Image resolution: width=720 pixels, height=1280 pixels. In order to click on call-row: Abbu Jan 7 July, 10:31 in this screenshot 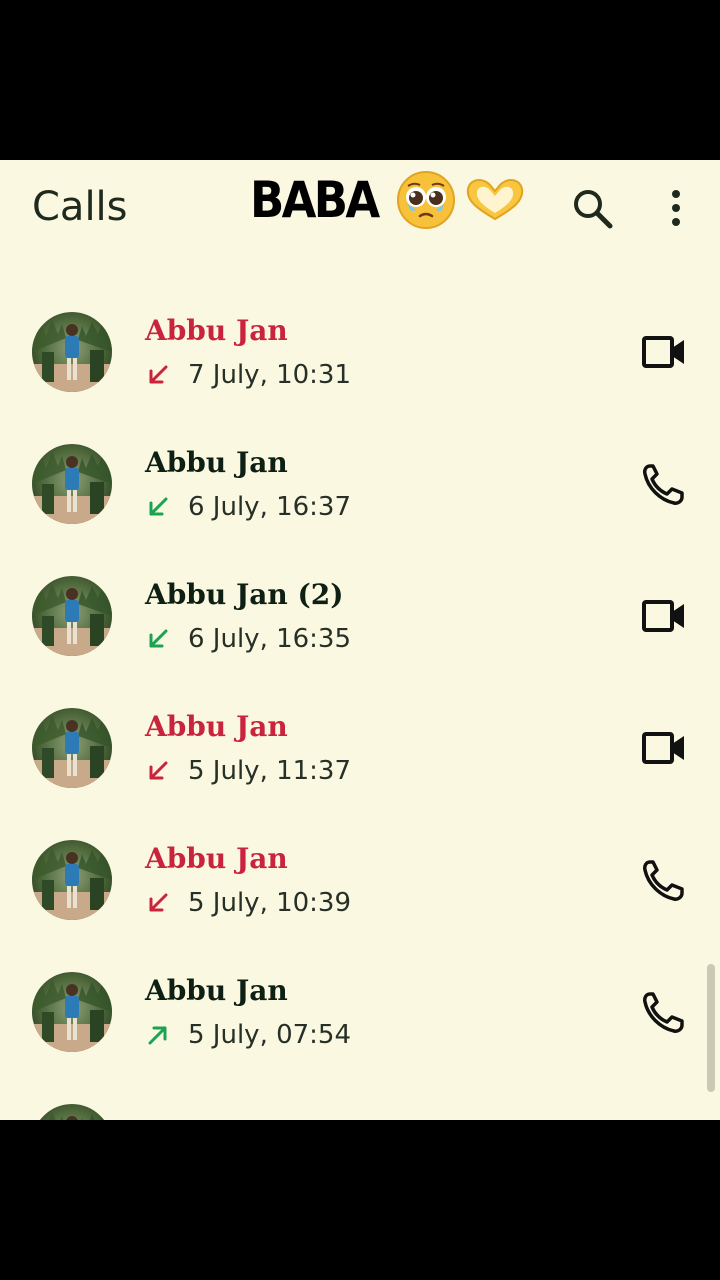, I will do `click(360, 378)`.